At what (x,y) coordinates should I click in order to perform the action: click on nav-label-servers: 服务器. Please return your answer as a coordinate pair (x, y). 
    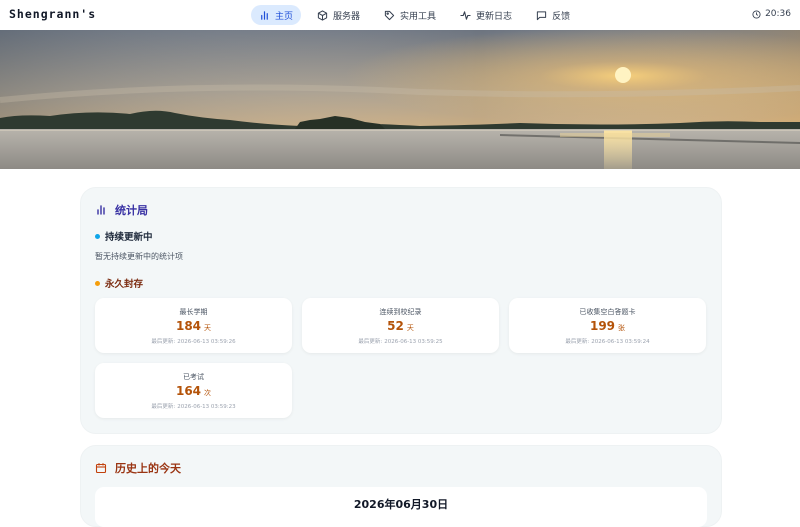
    Looking at the image, I should click on (347, 16).